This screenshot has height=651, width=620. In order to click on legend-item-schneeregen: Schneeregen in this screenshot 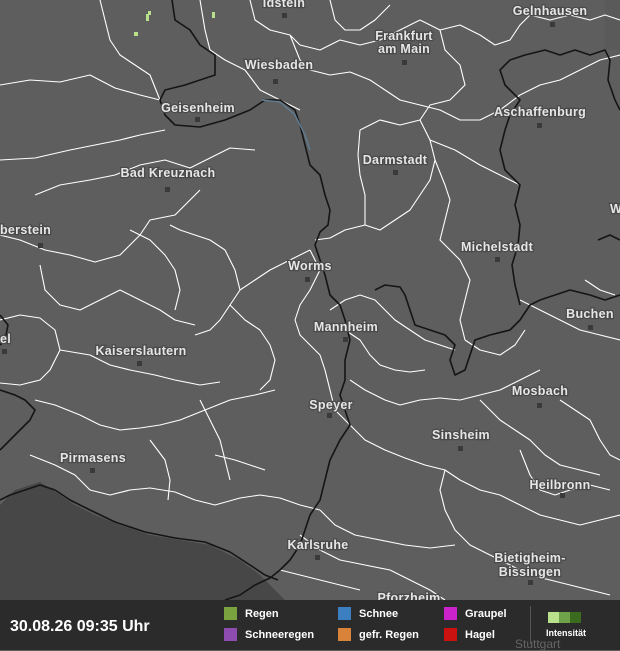, I will do `click(269, 634)`.